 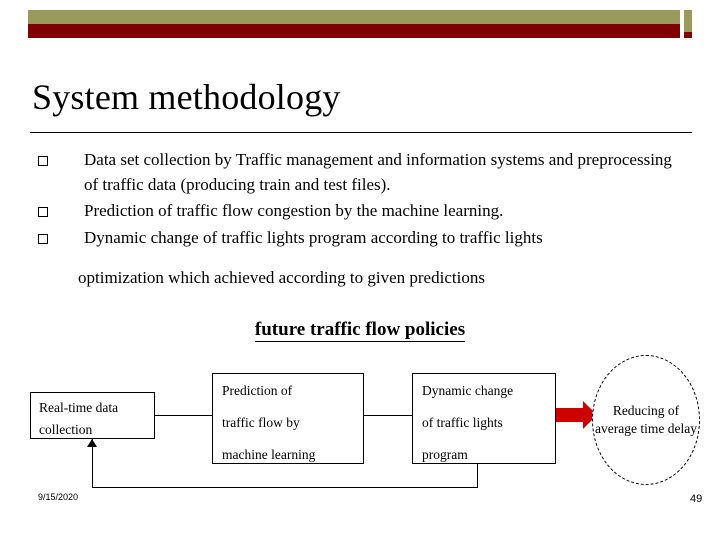 I want to click on box-line-2: collection, so click(x=66, y=429).